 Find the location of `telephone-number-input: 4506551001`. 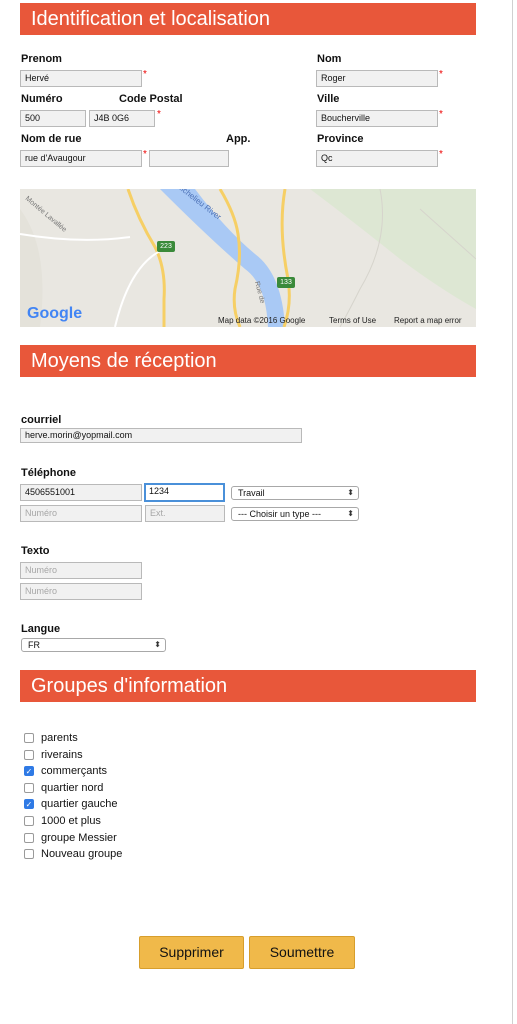

telephone-number-input: 4506551001 is located at coordinates (81, 492).